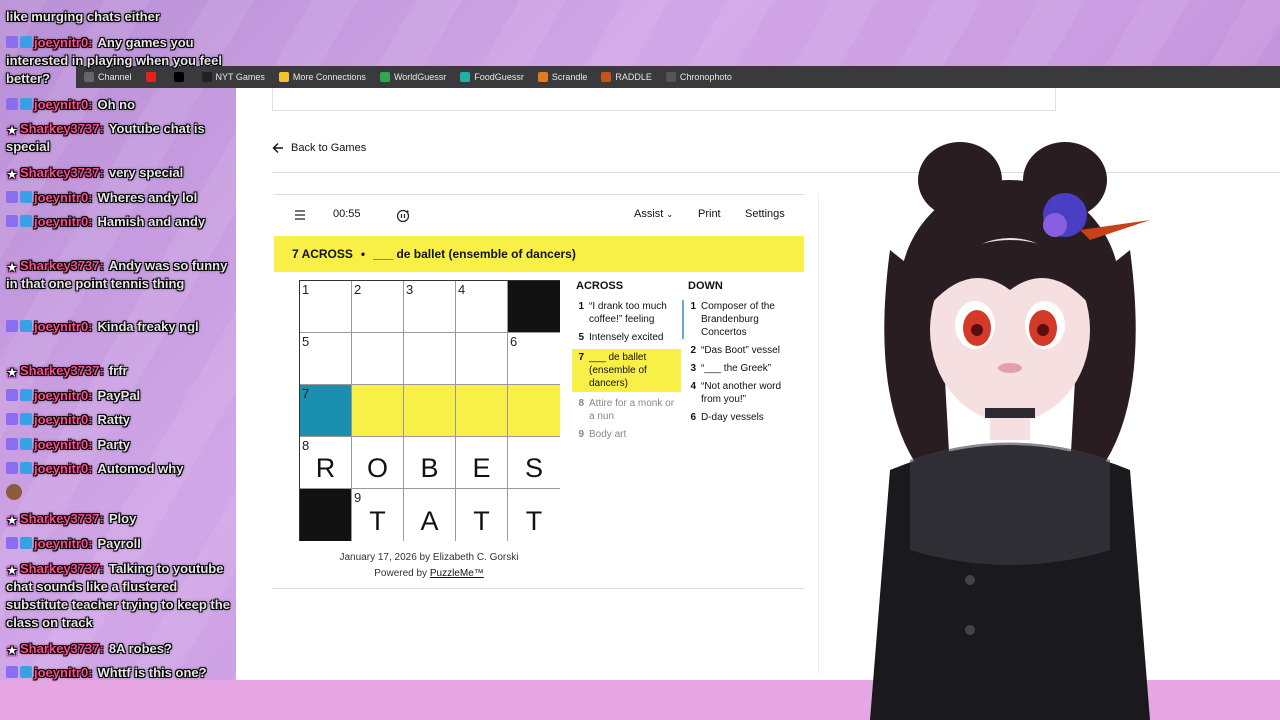 This screenshot has height=720, width=1280. I want to click on back-label: Back to Games, so click(329, 148).